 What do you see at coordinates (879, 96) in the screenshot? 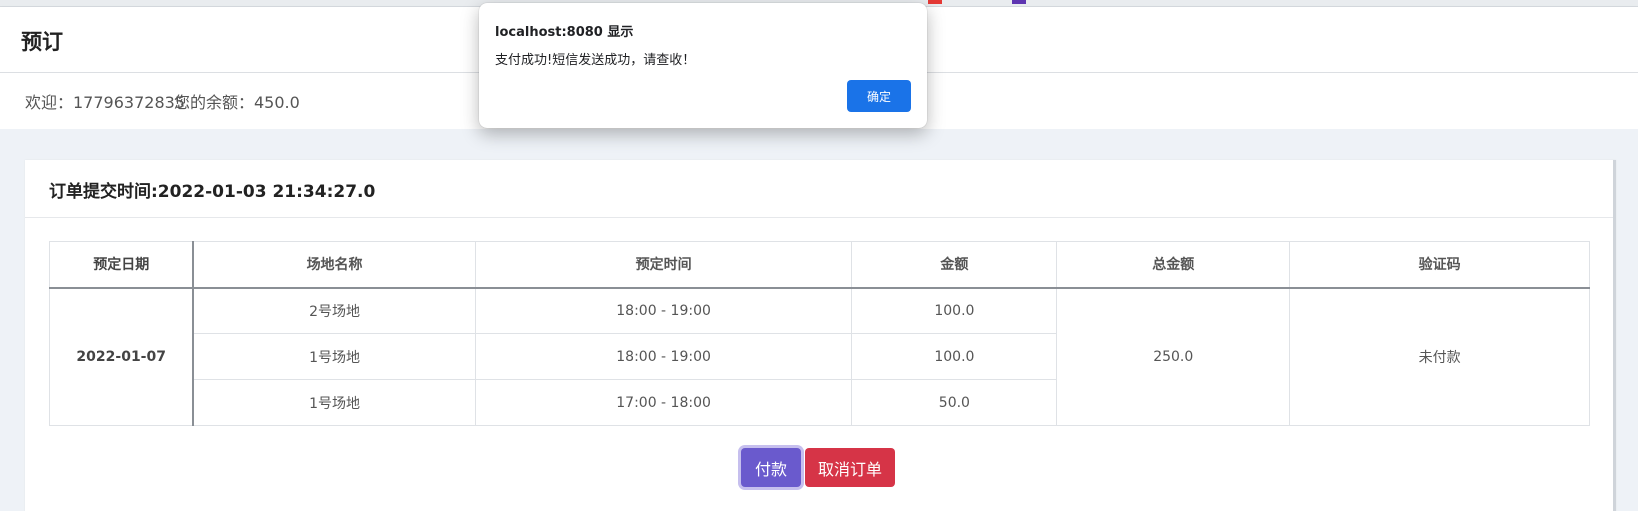
I see `dialog-ok-button: 确定` at bounding box center [879, 96].